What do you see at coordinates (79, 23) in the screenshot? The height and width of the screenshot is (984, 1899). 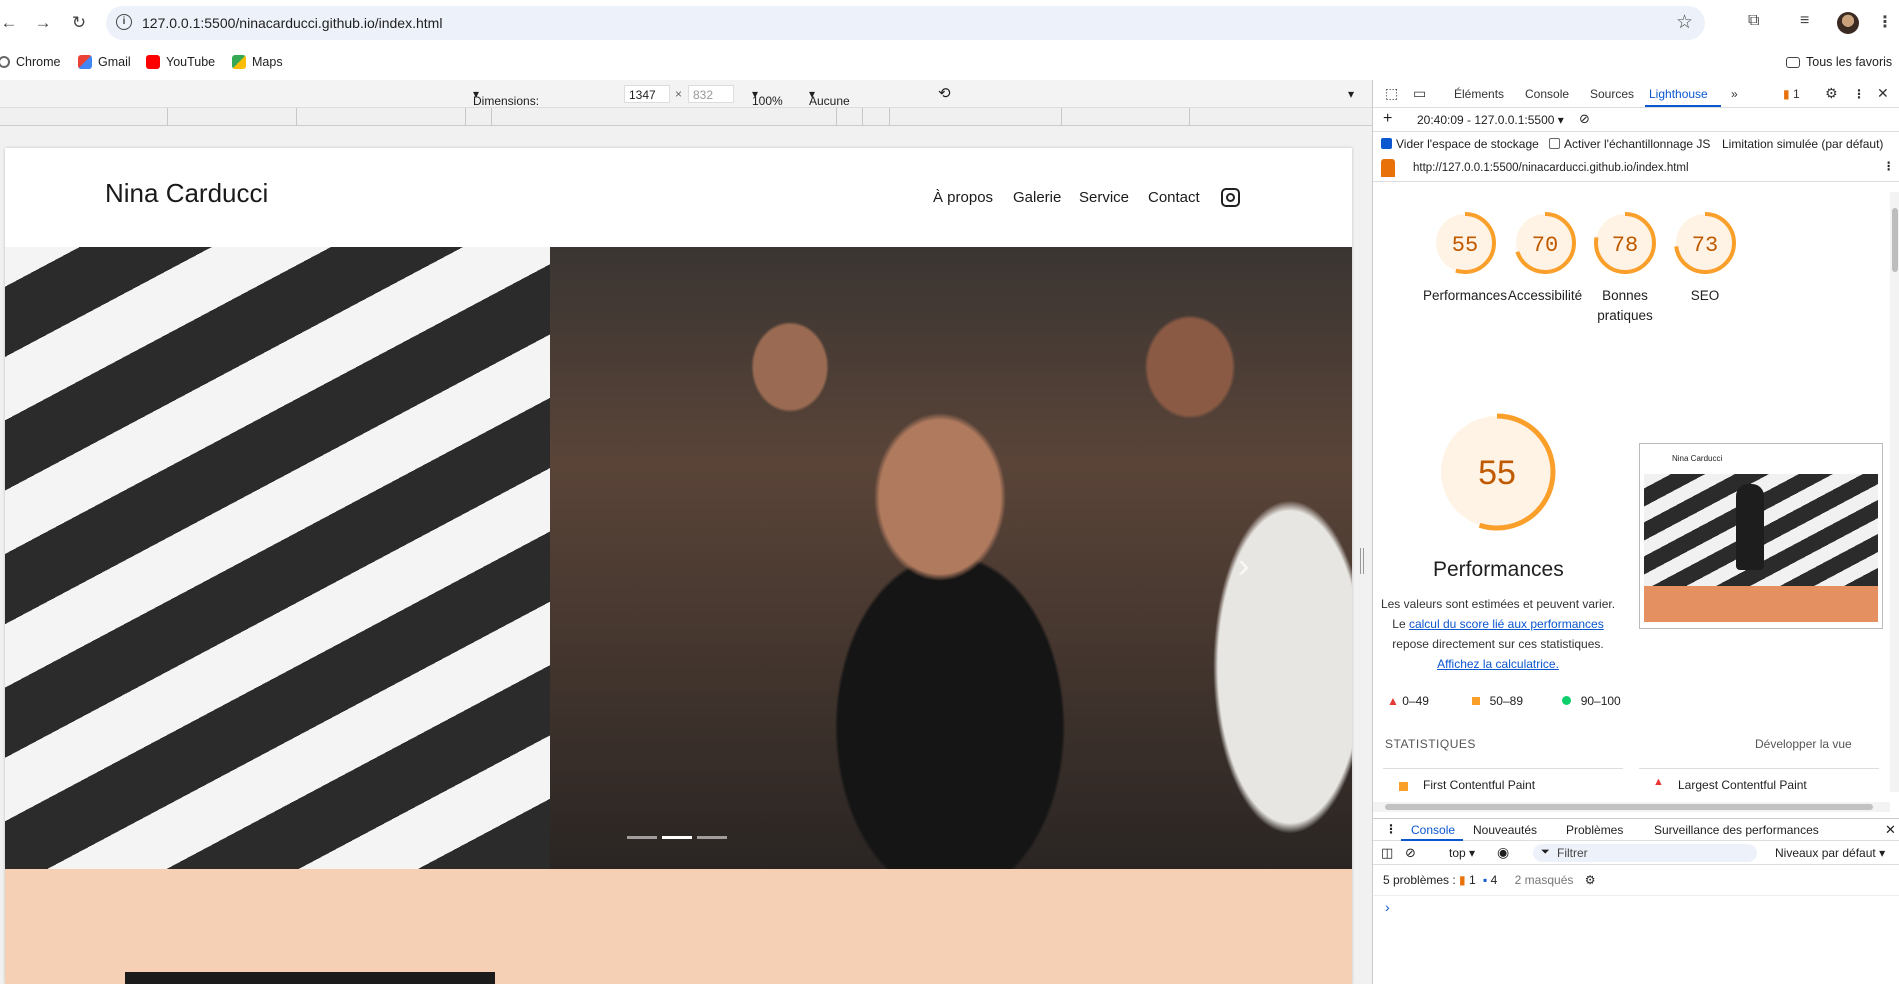 I see `reload-icon: ↻` at bounding box center [79, 23].